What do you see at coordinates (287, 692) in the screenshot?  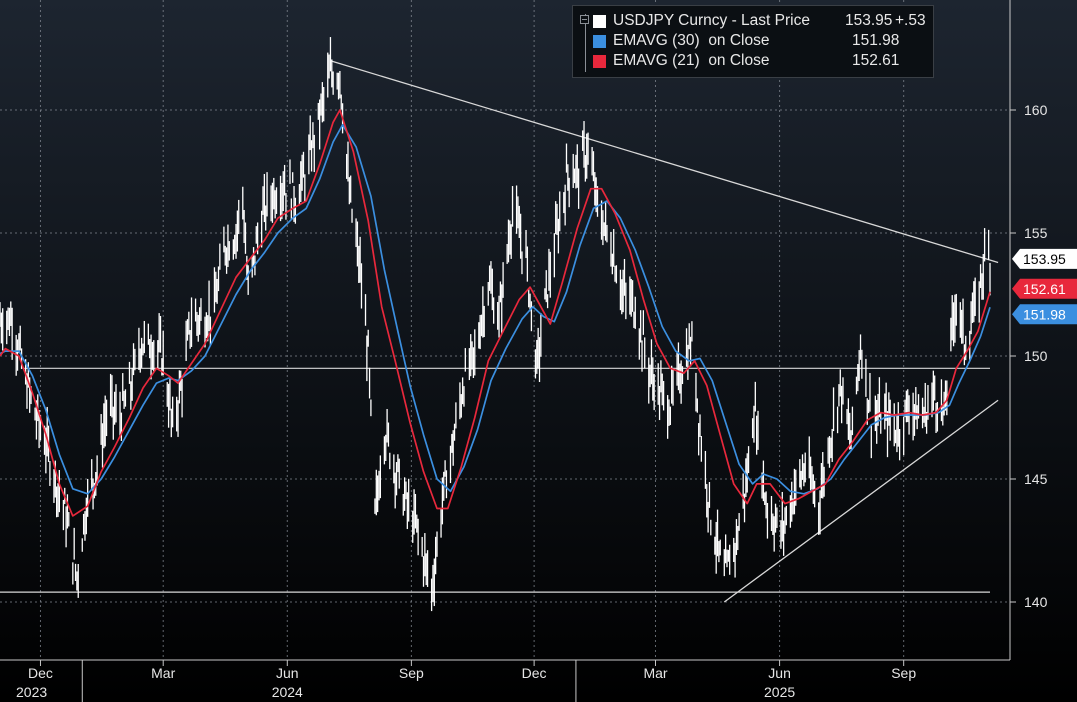 I see `year-label-2024: 2024` at bounding box center [287, 692].